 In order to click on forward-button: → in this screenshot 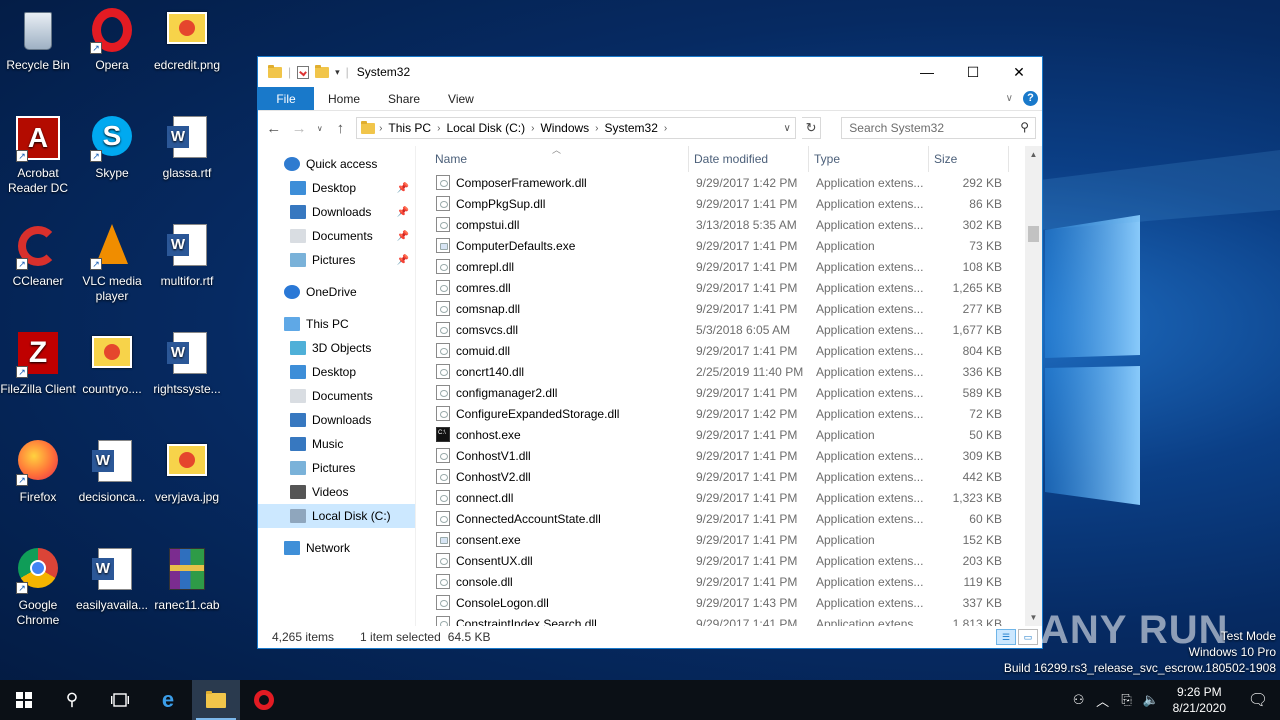, I will do `click(298, 128)`.